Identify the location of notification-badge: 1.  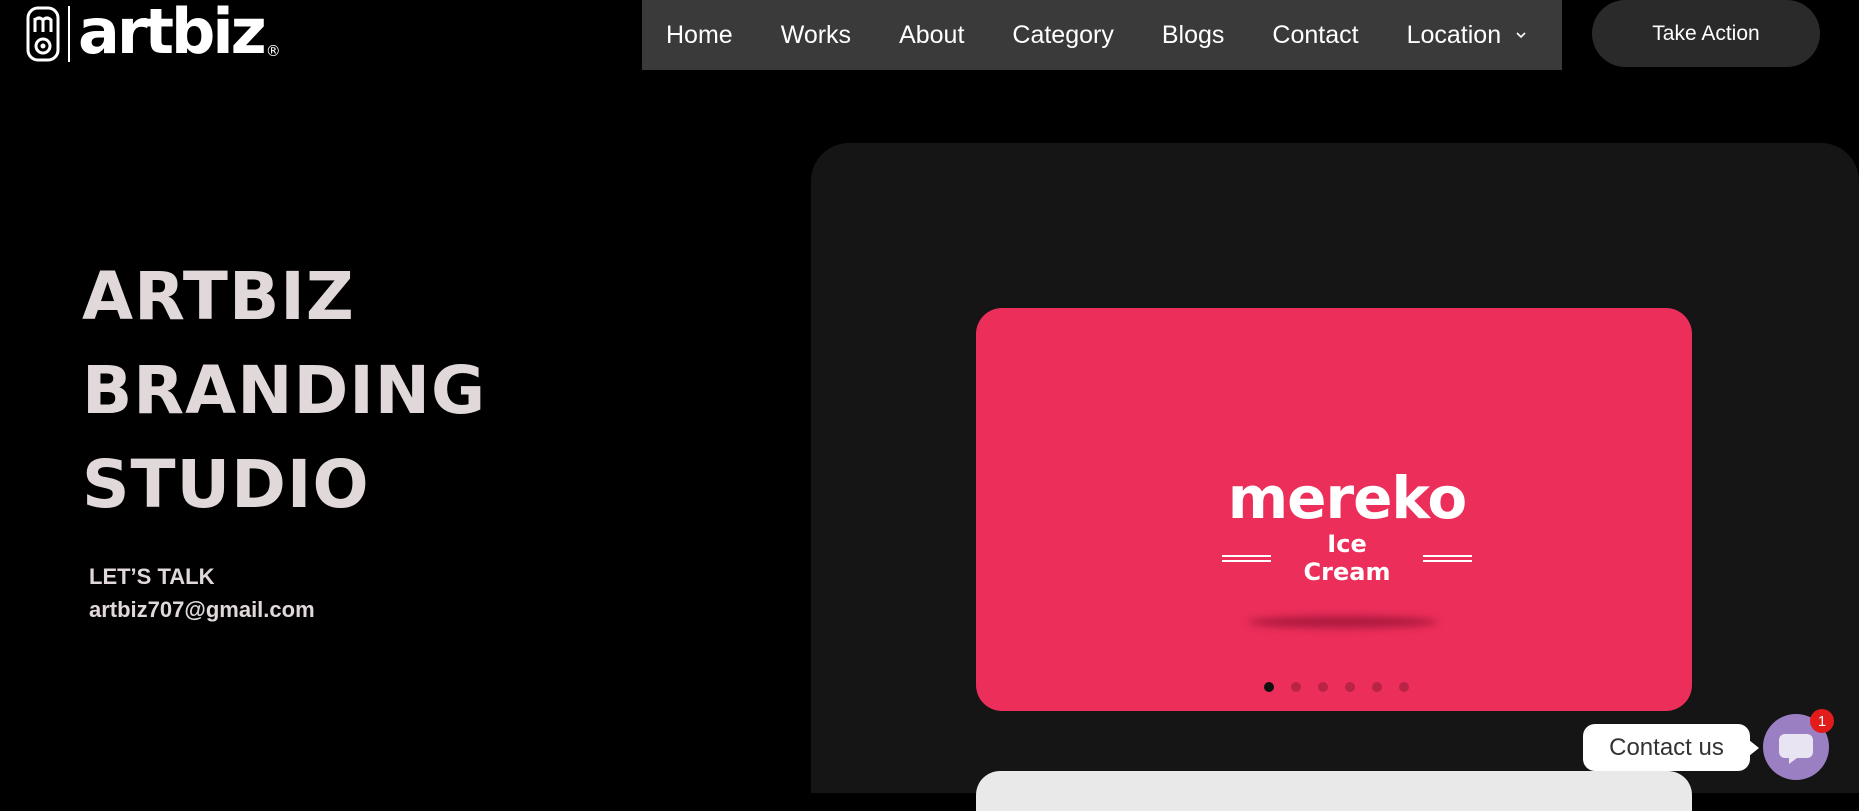
(1822, 721).